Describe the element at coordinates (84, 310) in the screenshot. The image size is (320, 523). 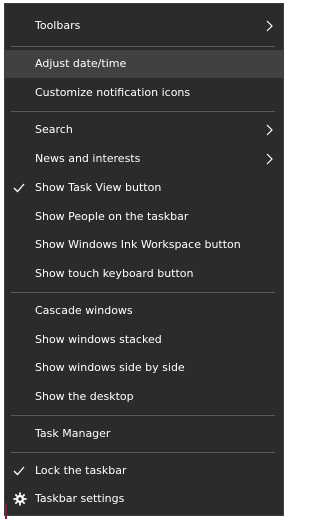
I see `menu-item-label: Cascade windows` at that location.